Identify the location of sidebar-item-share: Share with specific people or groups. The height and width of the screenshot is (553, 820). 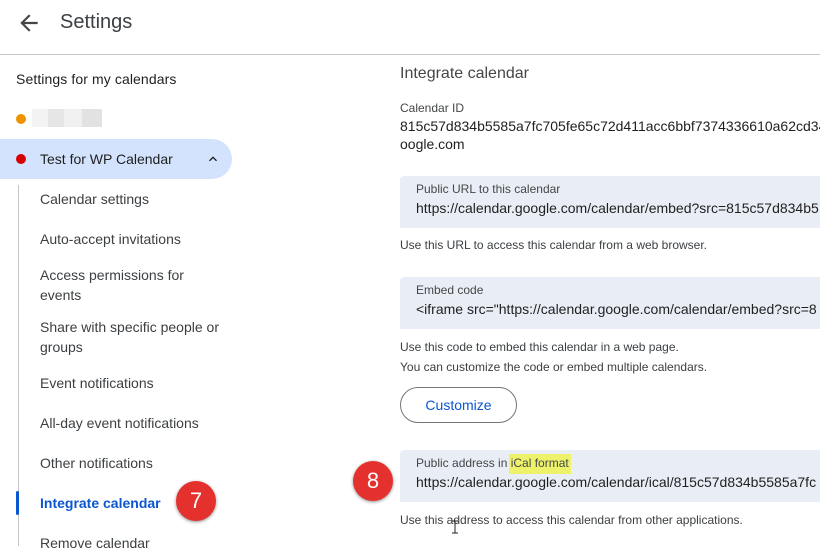
(130, 337).